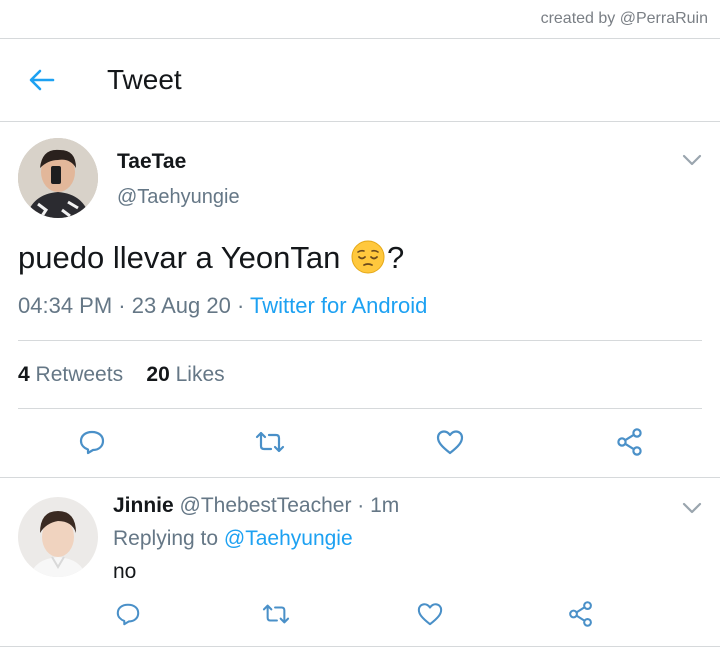 The image size is (720, 654). Describe the element at coordinates (158, 374) in the screenshot. I see `likes-count: 20` at that location.